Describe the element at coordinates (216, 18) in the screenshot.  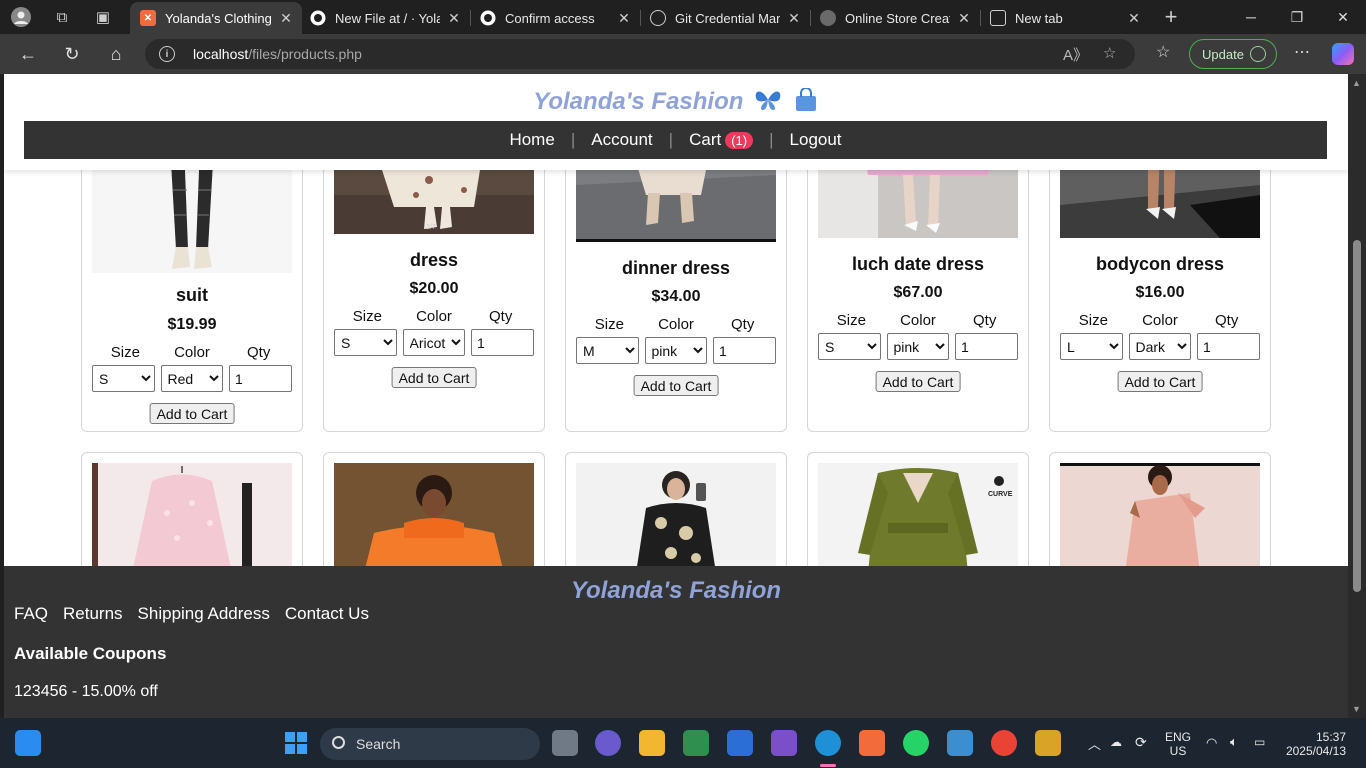
I see `tab-yolandas-clothing: ✕ Yolanda's Clothing ✕` at that location.